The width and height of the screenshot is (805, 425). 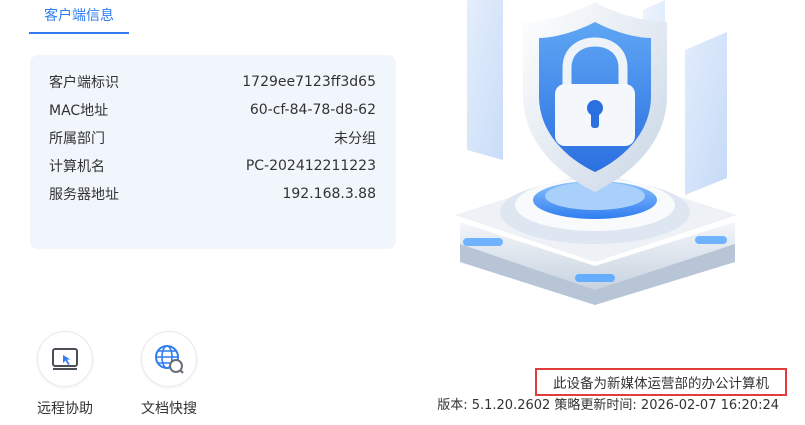 I want to click on info-label: MAC地址, so click(x=79, y=111).